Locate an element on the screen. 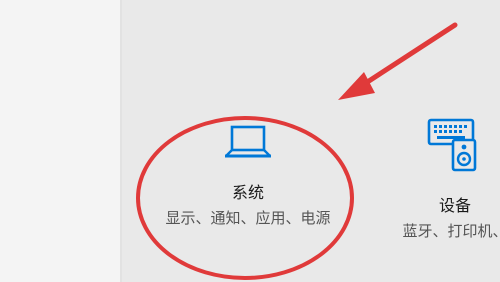 This screenshot has height=282, width=500. tile-title-system: 系统 is located at coordinates (247, 192).